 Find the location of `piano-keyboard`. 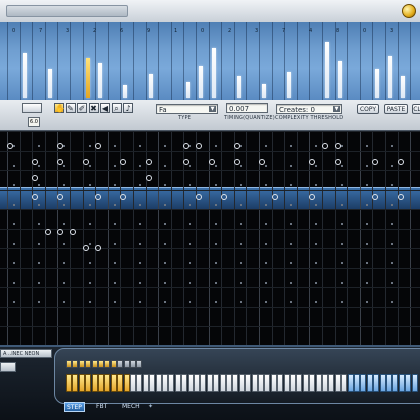

piano-keyboard is located at coordinates (243, 378).